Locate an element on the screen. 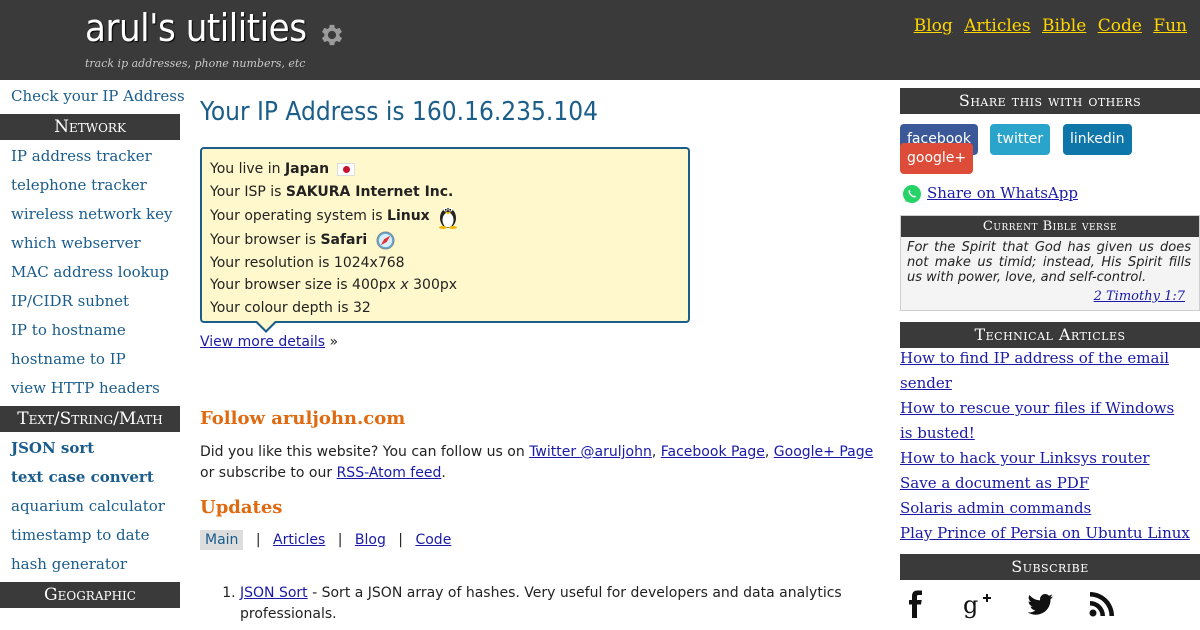 The height and width of the screenshot is (630, 1200). whatsapp-icon is located at coordinates (912, 194).